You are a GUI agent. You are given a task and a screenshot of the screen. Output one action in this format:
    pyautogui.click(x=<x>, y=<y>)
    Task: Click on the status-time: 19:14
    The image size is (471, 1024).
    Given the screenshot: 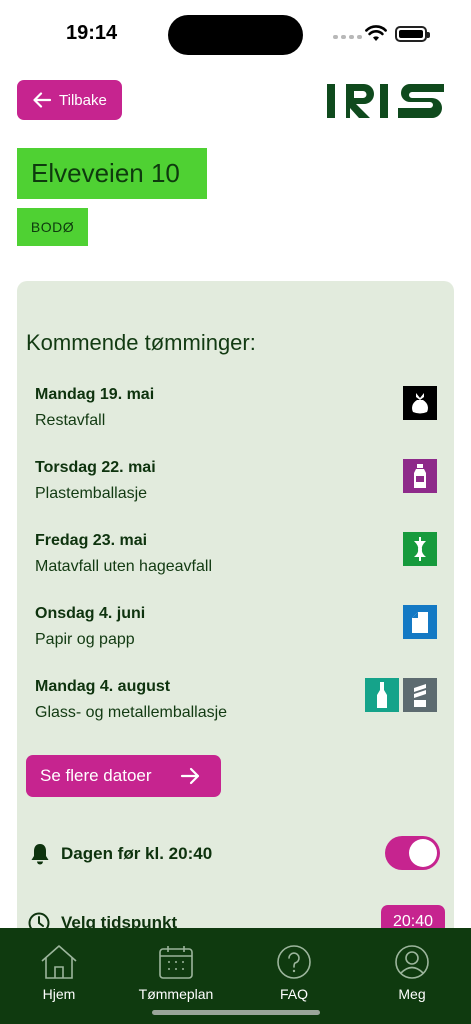 What is the action you would take?
    pyautogui.click(x=92, y=33)
    